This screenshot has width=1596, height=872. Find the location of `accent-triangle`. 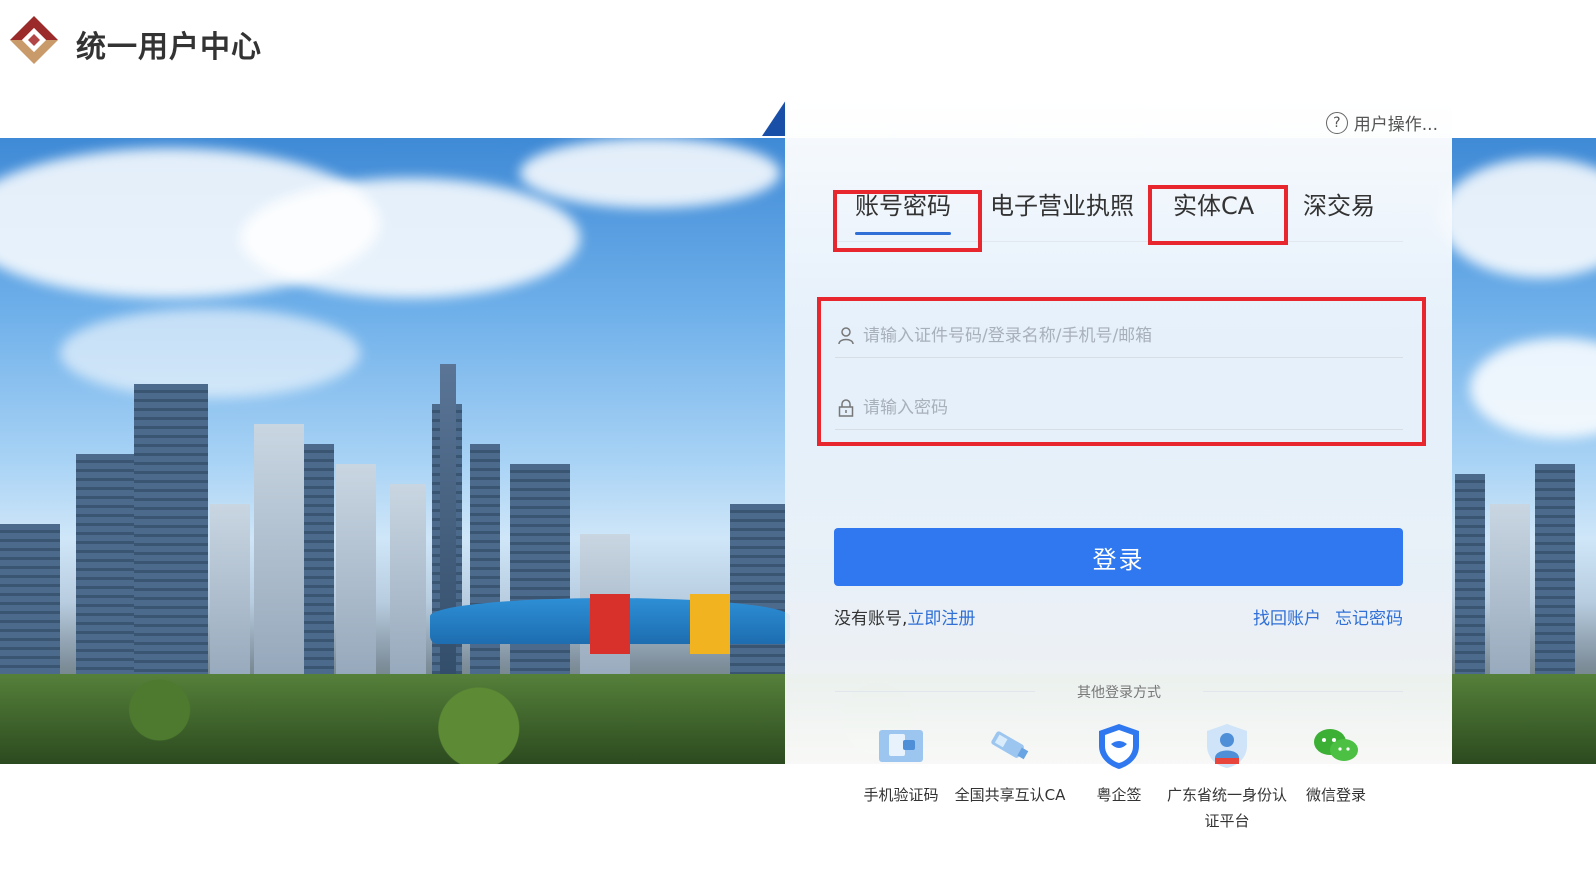

accent-triangle is located at coordinates (774, 118).